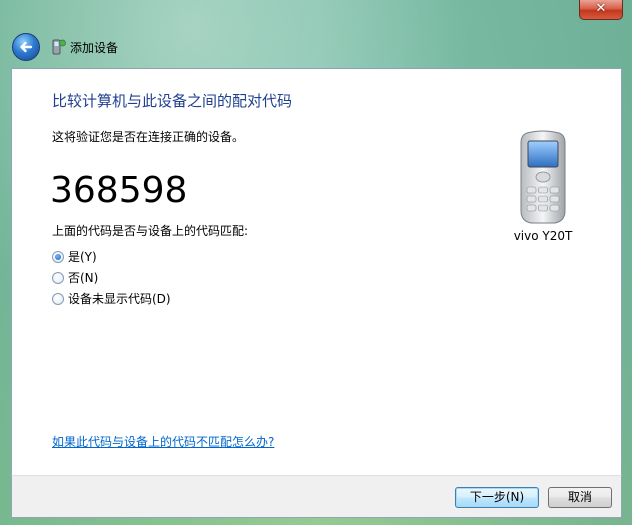 Image resolution: width=632 pixels, height=525 pixels. Describe the element at coordinates (580, 497) in the screenshot. I see `cancel-button: 取消` at that location.